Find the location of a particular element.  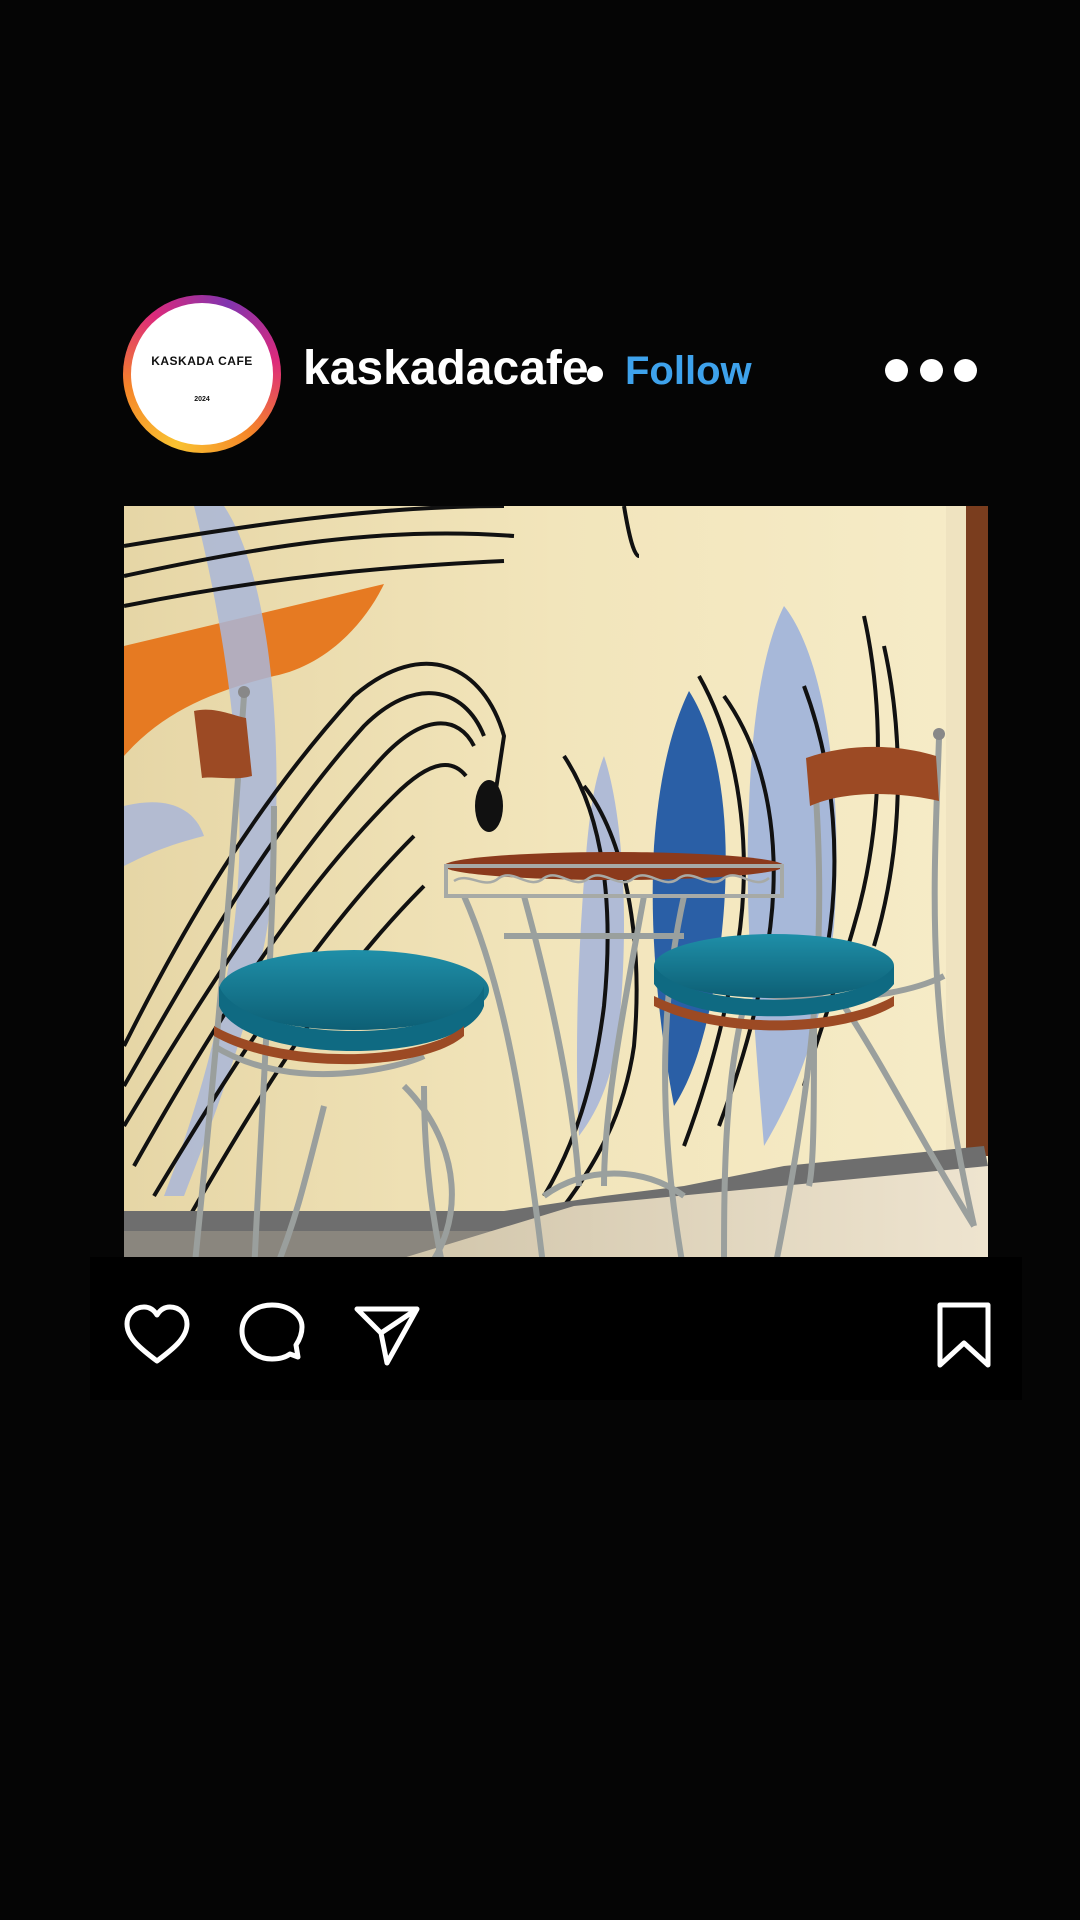

post-header: KASKADA CAFE 2024 kaskadacafe Follow is located at coordinates (553, 375).